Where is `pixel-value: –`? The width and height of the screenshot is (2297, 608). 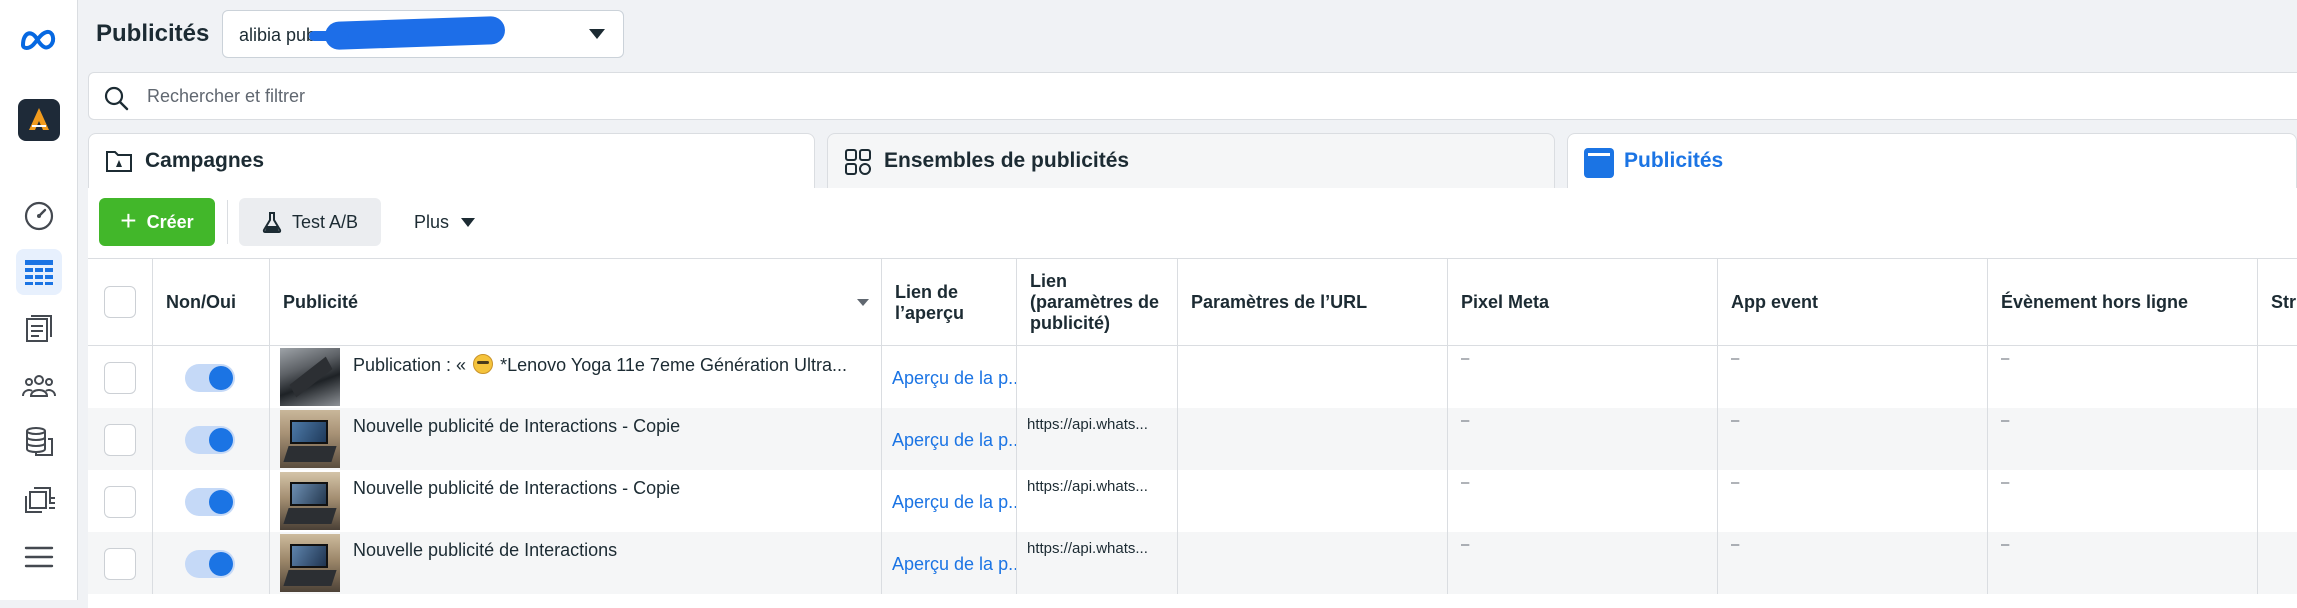
pixel-value: – is located at coordinates (1465, 544).